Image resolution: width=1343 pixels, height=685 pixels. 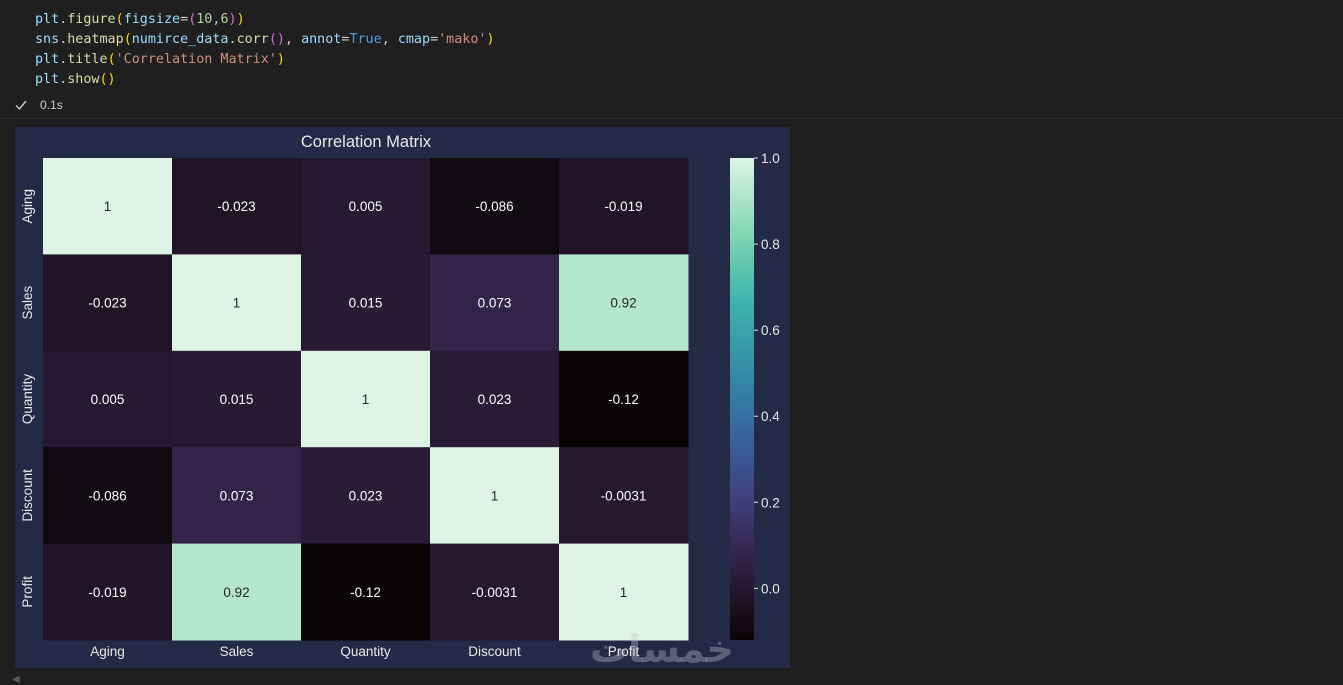 I want to click on x-tick-label: Aging, so click(x=107, y=651).